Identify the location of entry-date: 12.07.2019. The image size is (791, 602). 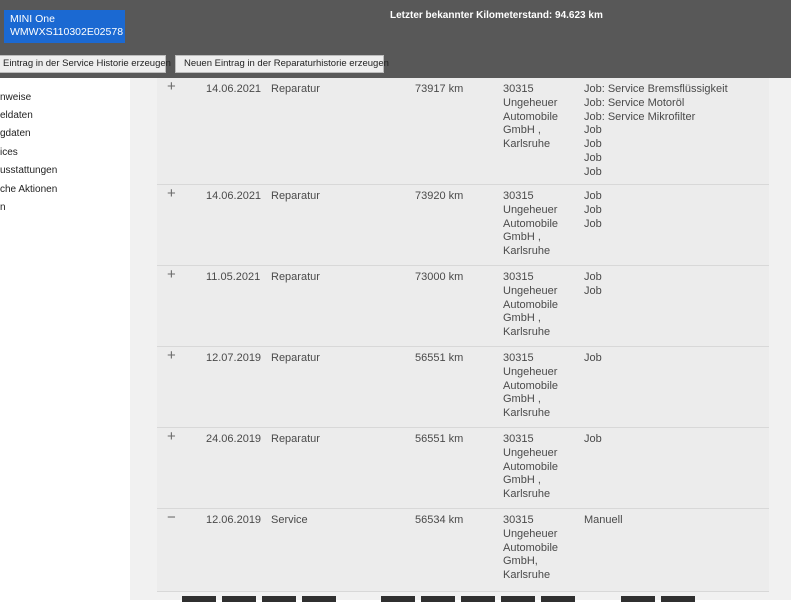
(234, 358).